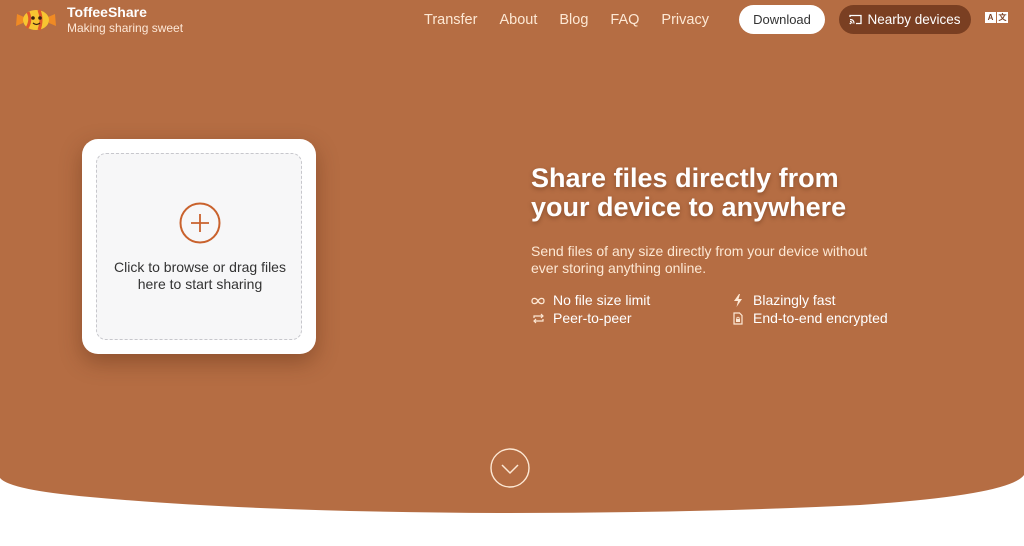 The image size is (1024, 546). Describe the element at coordinates (624, 20) in the screenshot. I see `nav-faq: FAQ` at that location.